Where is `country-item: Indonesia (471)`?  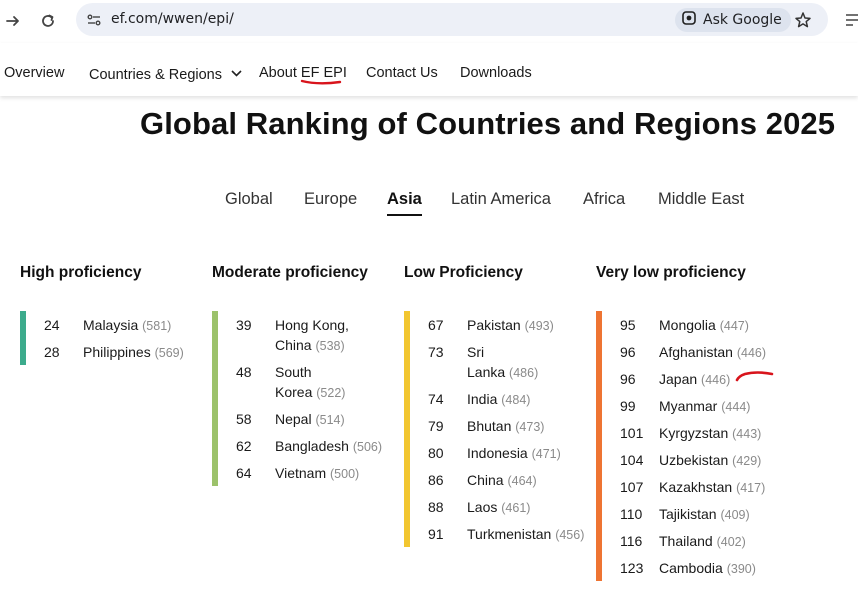 country-item: Indonesia (471) is located at coordinates (514, 453).